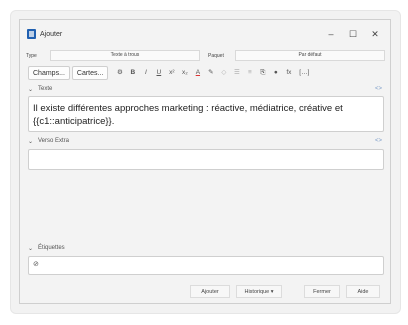  What do you see at coordinates (216, 56) in the screenshot?
I see `deck-label: Paquet` at bounding box center [216, 56].